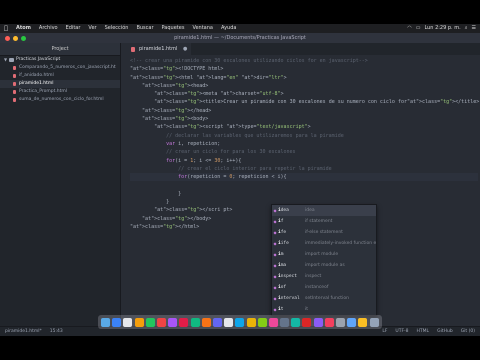 The width and height of the screenshot is (480, 360). I want to click on autocomplete-description: instanceof, so click(317, 287).